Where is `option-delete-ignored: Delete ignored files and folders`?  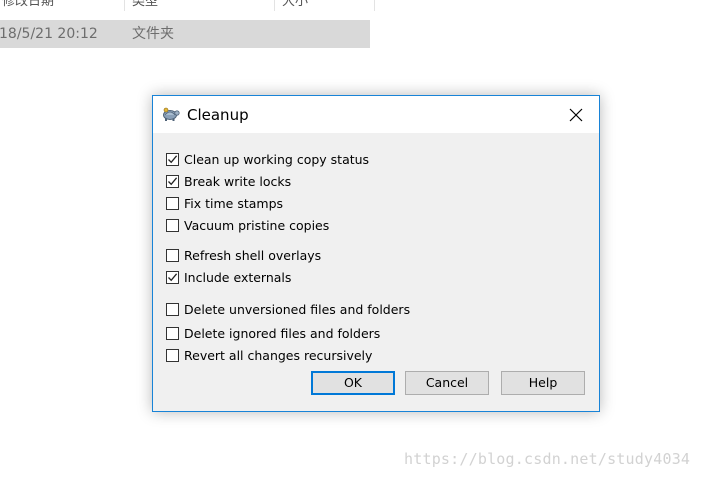 option-delete-ignored: Delete ignored files and folders is located at coordinates (273, 333).